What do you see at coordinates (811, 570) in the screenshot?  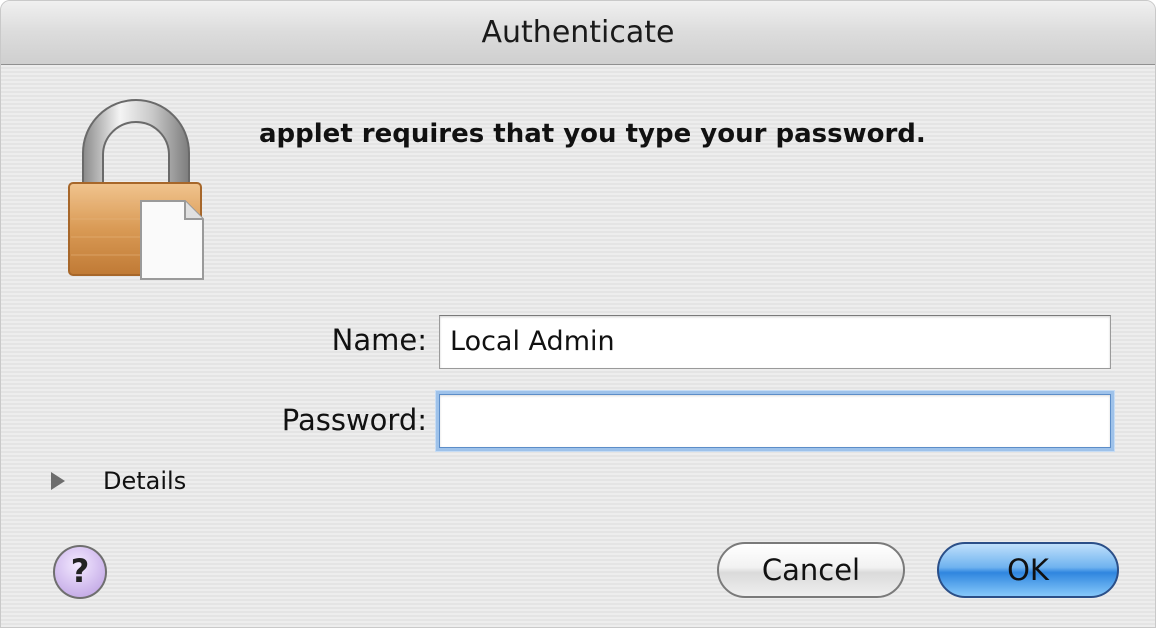 I see `cancel-button: Cancel` at bounding box center [811, 570].